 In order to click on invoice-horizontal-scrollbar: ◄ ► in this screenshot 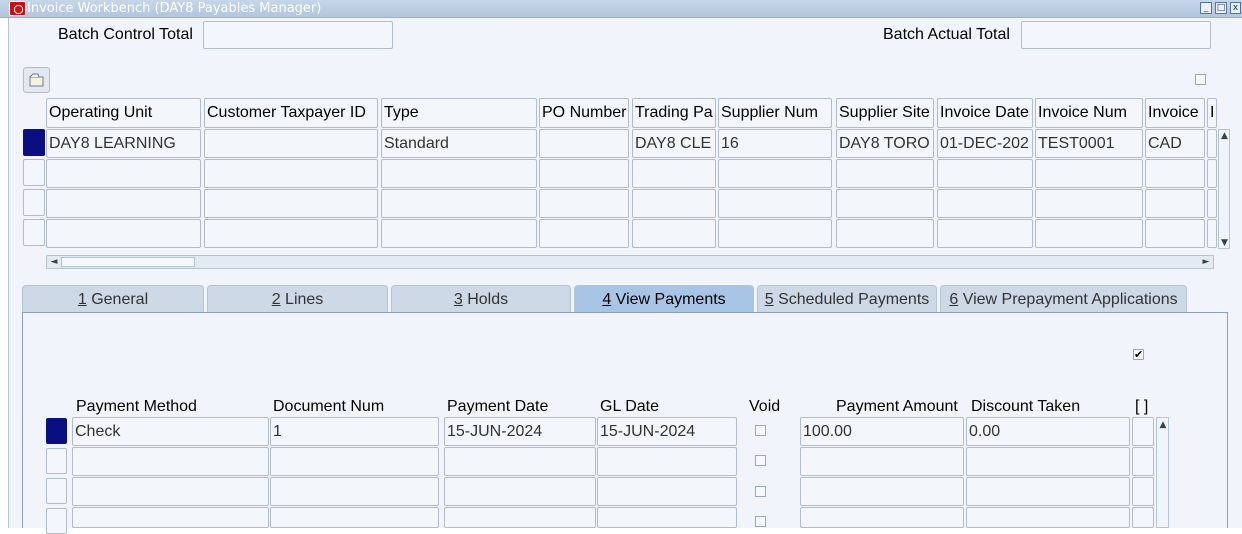, I will do `click(630, 262)`.